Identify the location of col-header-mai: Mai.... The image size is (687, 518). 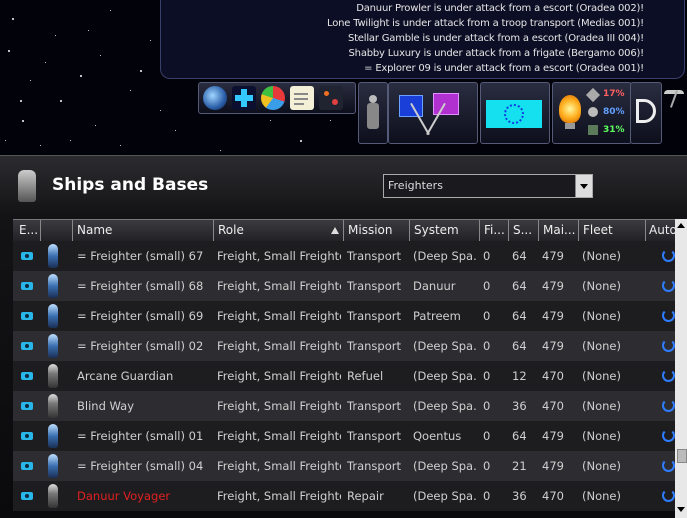
(560, 230).